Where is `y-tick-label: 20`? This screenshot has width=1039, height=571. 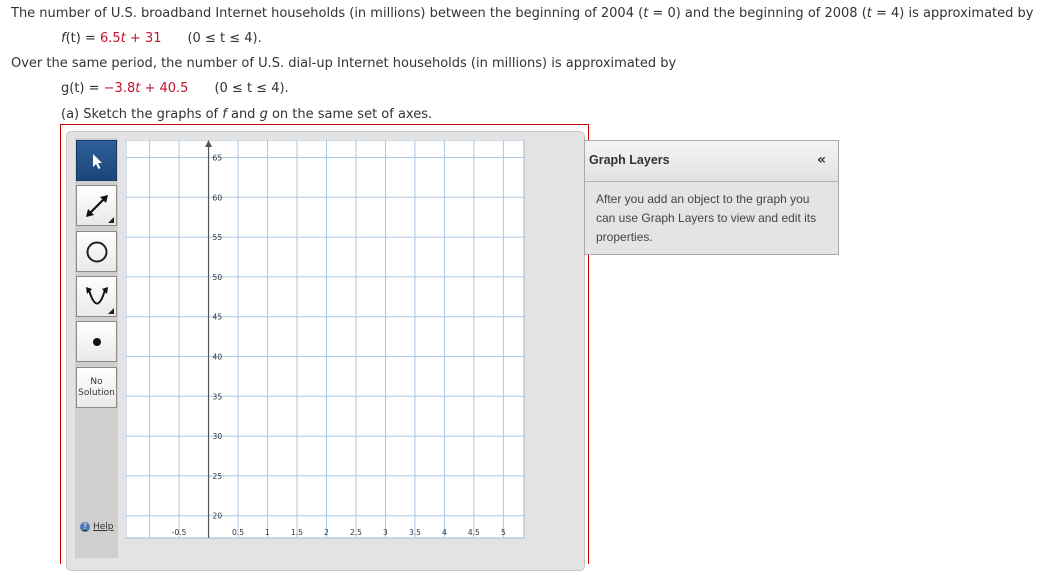 y-tick-label: 20 is located at coordinates (218, 516).